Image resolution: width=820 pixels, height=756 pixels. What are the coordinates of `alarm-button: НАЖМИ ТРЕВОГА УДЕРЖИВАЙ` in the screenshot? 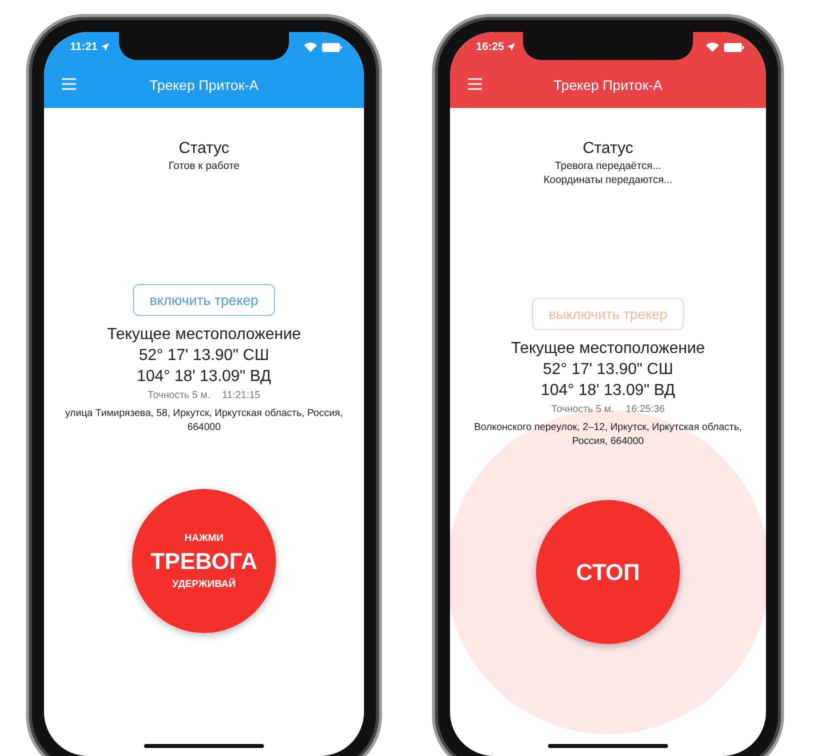 It's located at (204, 561).